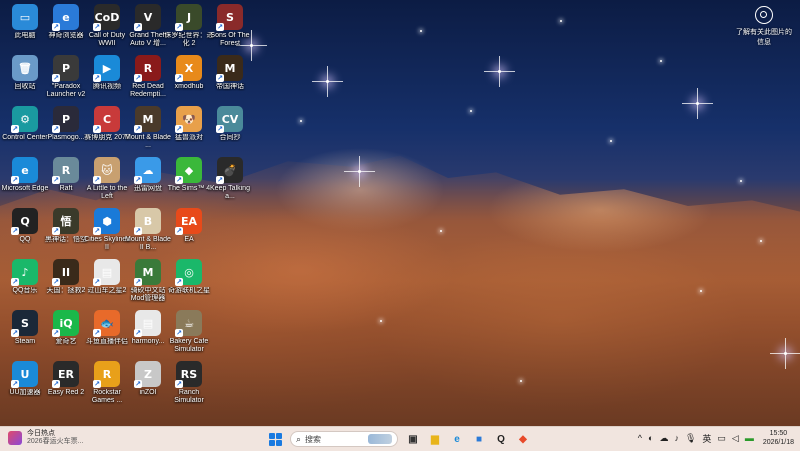 Image resolution: width=800 pixels, height=451 pixels. I want to click on taskbar-center: ⌕ 搜索 ▣ ▆ e ■ Q ◆, so click(399, 439).